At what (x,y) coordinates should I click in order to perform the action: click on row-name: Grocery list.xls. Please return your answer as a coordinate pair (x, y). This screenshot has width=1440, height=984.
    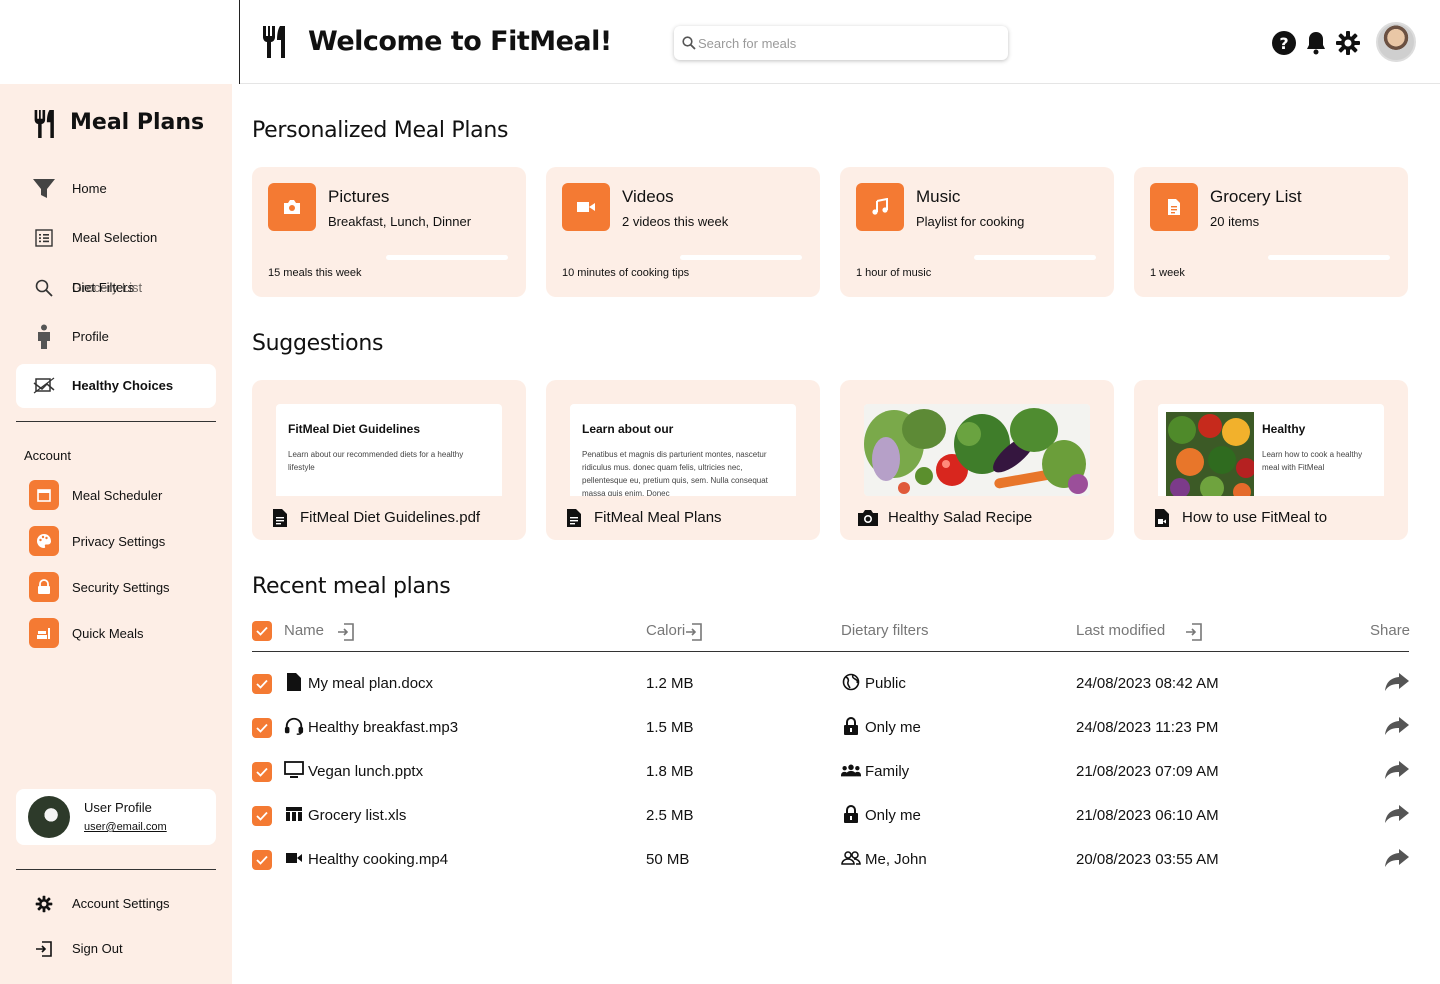
    Looking at the image, I should click on (357, 815).